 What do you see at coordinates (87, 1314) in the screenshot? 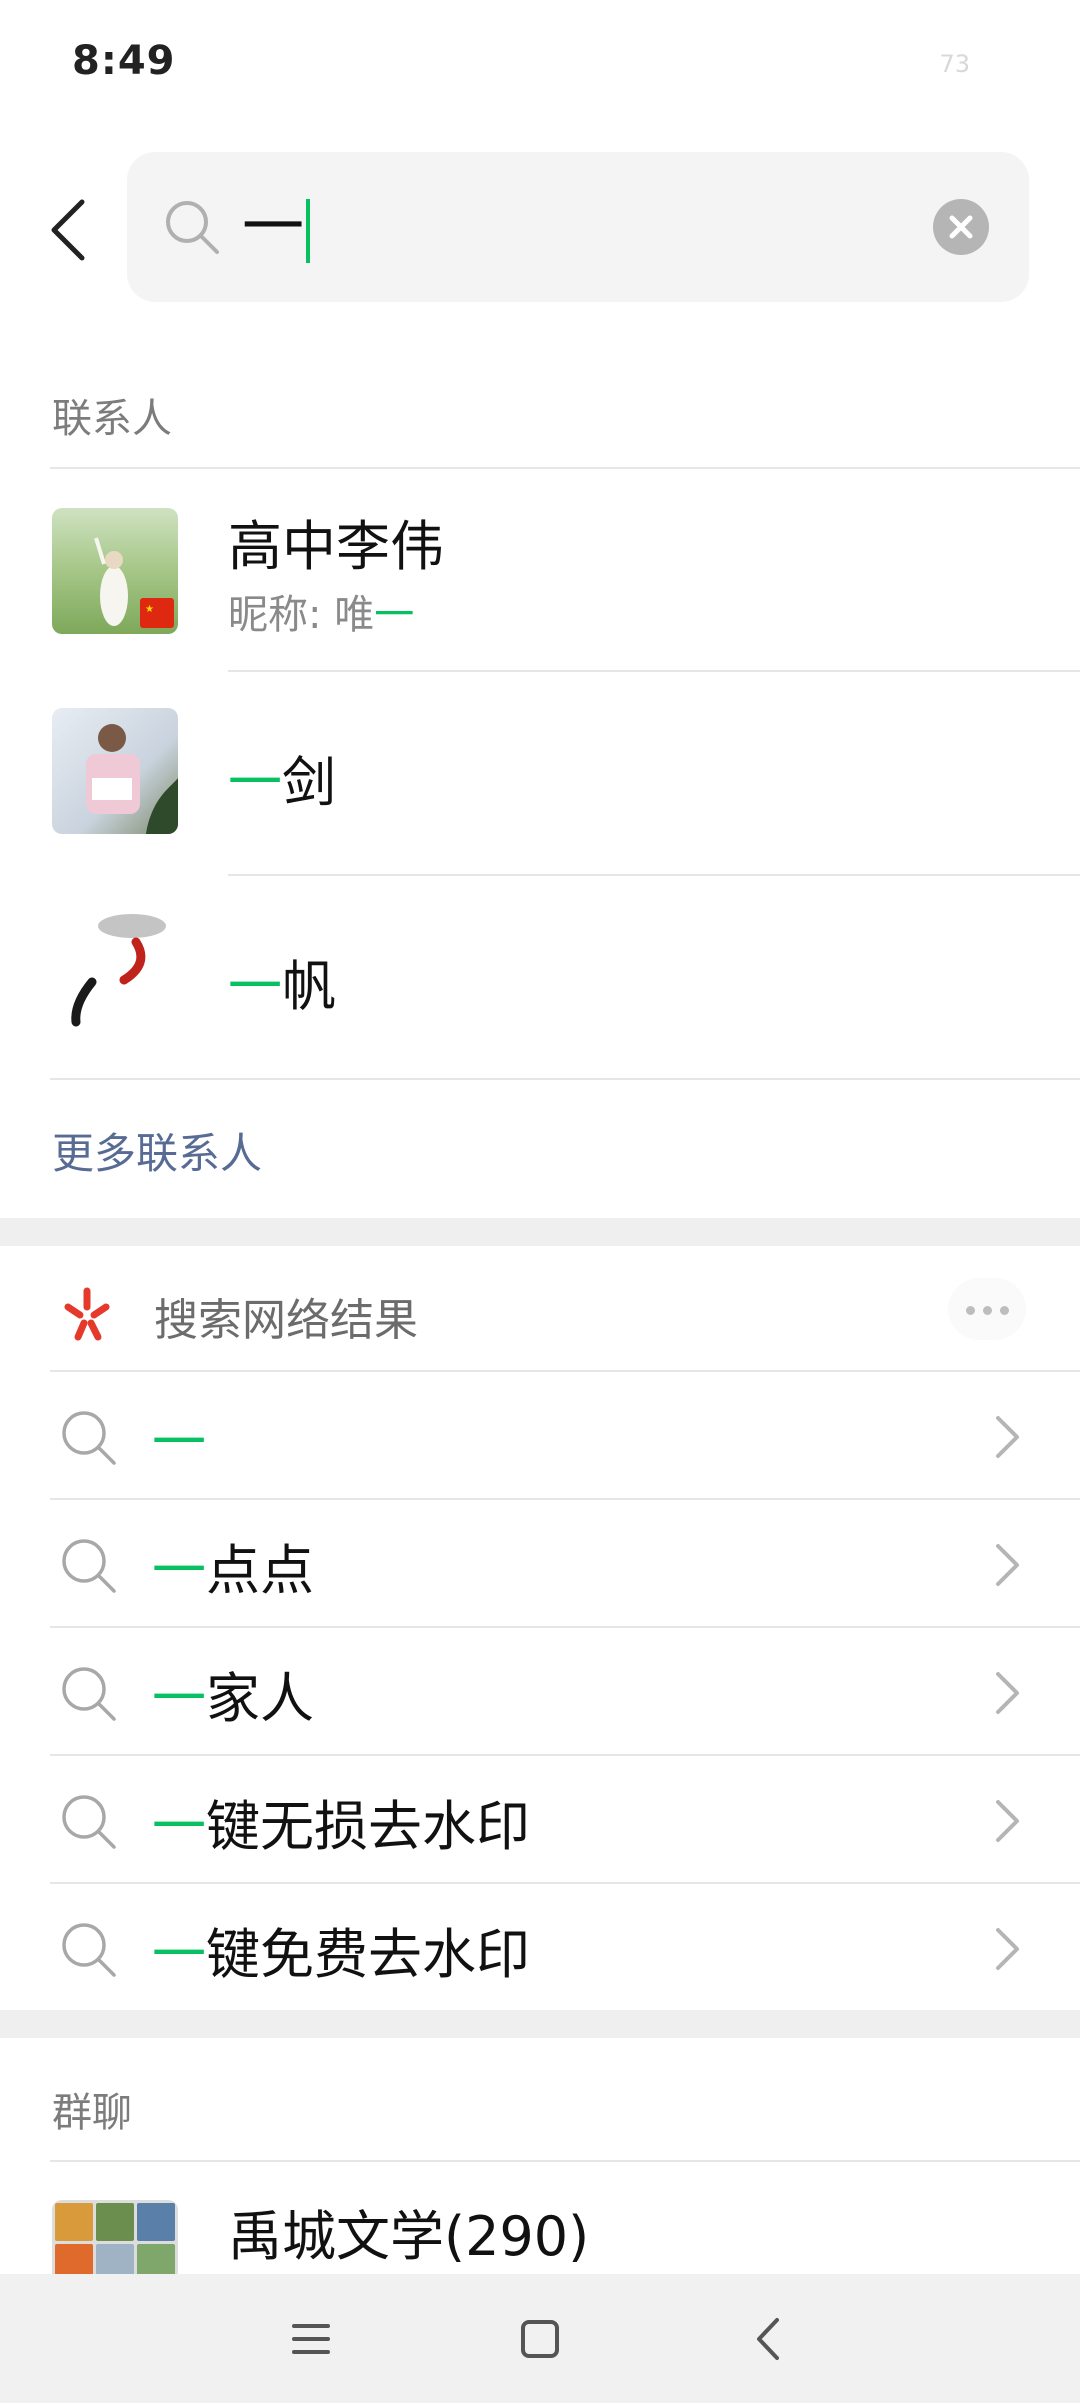
I see `web-search-icon` at bounding box center [87, 1314].